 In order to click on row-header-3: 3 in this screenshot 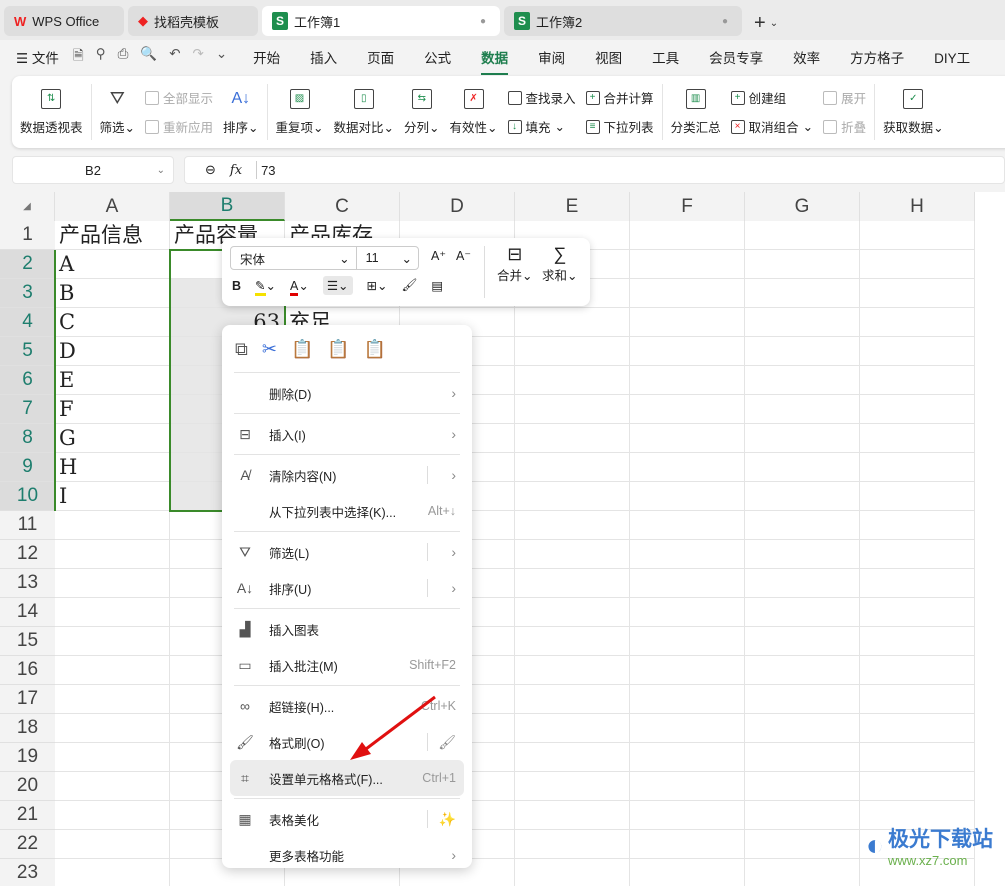, I will do `click(27, 293)`.